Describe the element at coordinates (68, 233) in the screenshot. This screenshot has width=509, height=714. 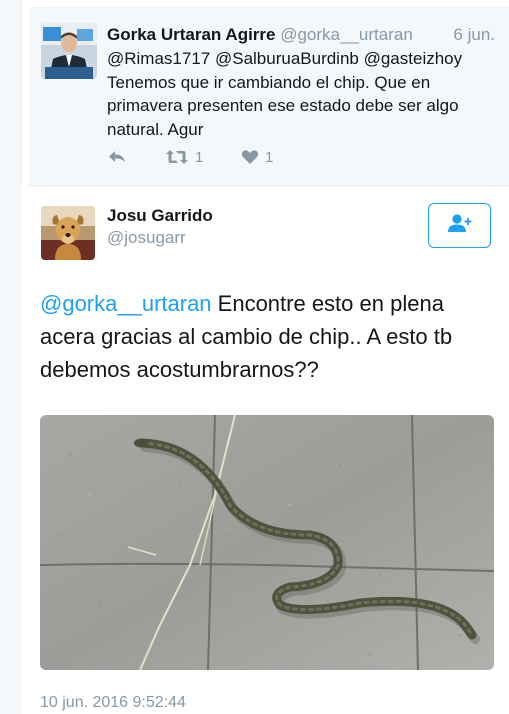
I see `main-author-avatar` at that location.